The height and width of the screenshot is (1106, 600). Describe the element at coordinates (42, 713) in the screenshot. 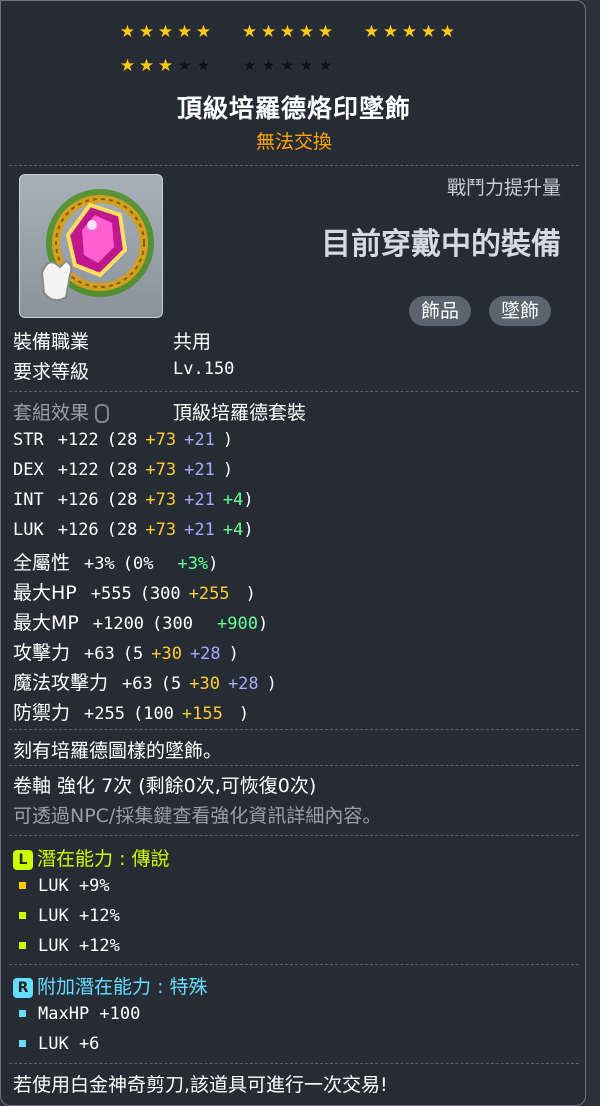

I see `stat-name: 防禦力` at that location.